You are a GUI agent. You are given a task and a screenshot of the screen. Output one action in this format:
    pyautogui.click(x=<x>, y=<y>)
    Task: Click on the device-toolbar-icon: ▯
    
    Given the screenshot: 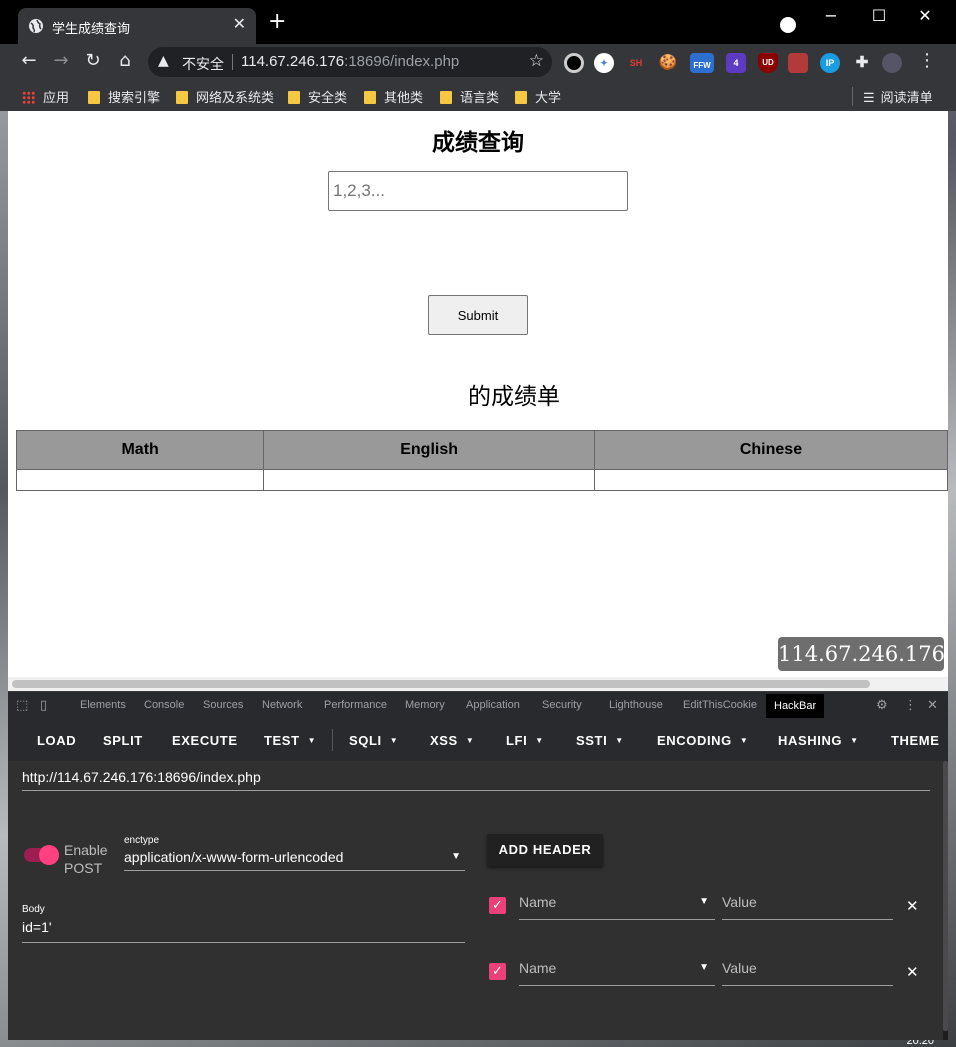 What is the action you would take?
    pyautogui.click(x=43, y=705)
    